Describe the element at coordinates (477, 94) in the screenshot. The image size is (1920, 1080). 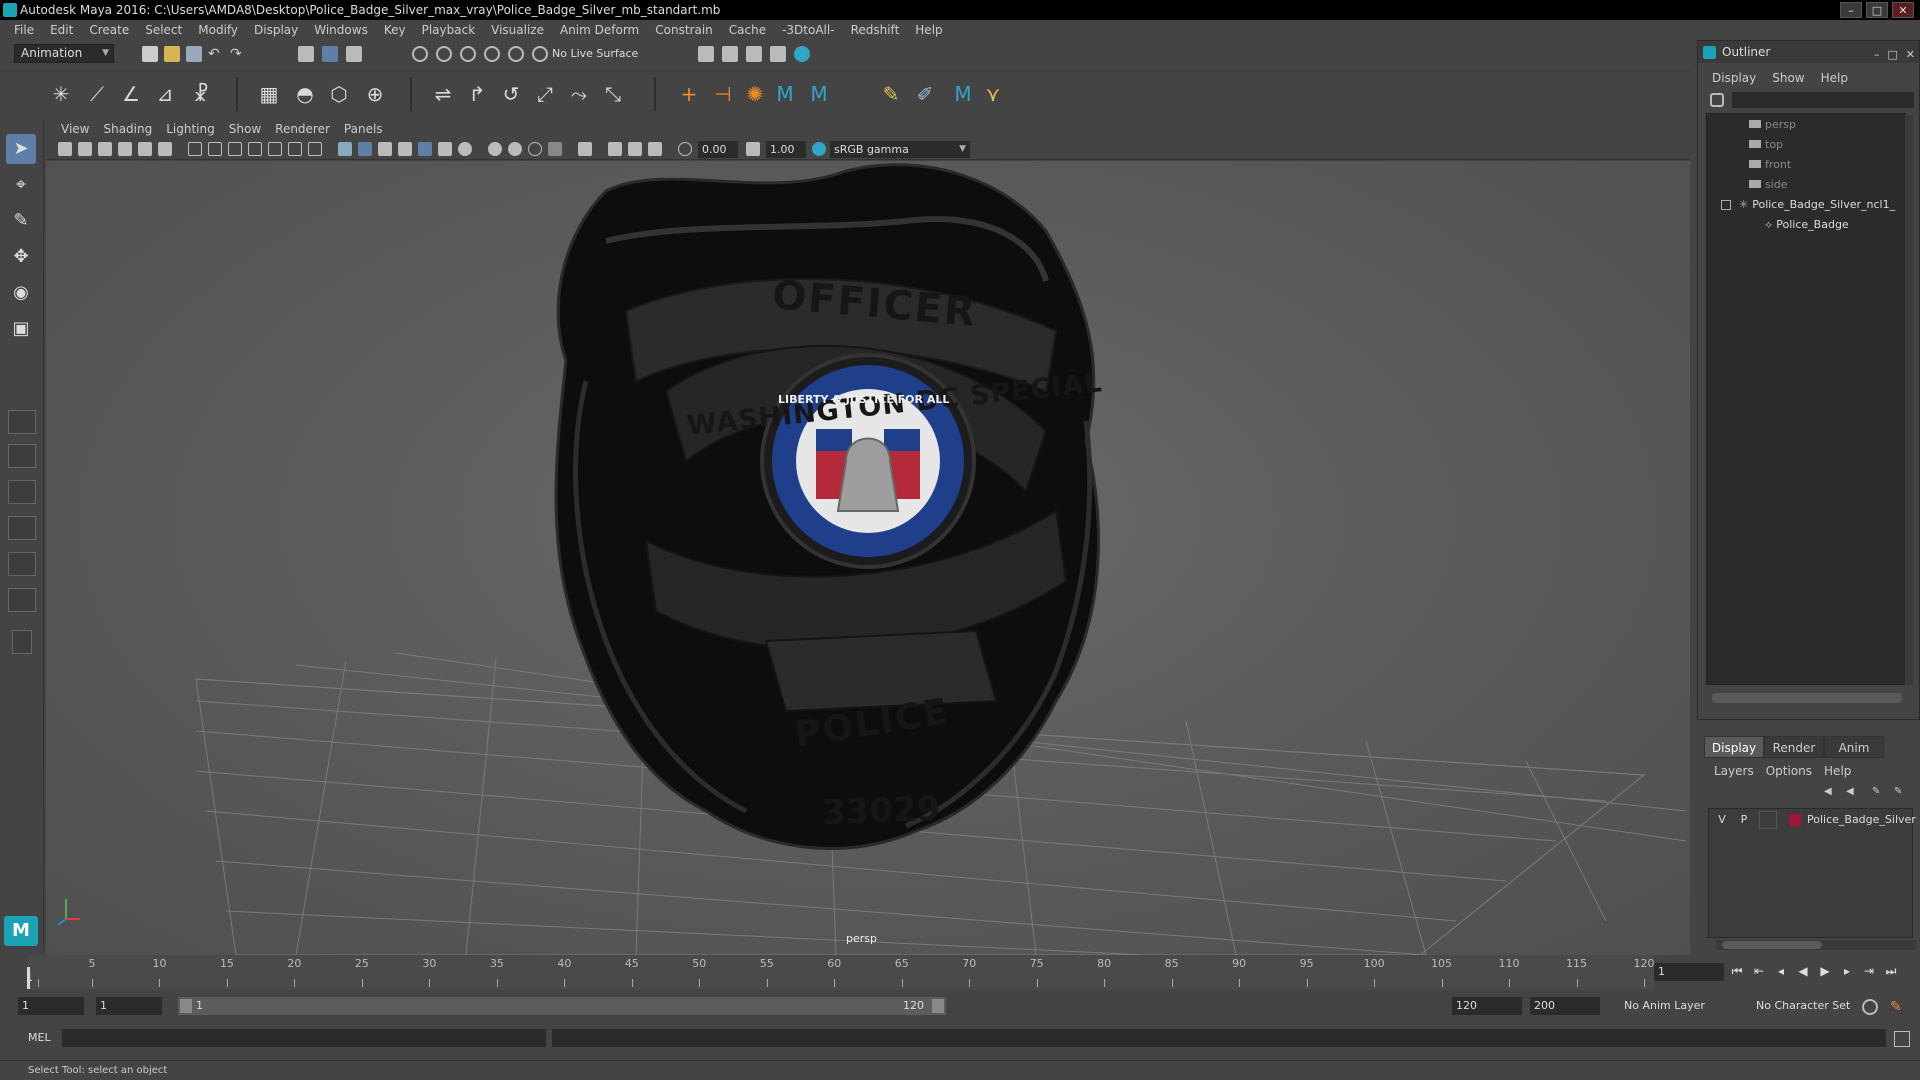
I see `key-translate-icon: ↱` at that location.